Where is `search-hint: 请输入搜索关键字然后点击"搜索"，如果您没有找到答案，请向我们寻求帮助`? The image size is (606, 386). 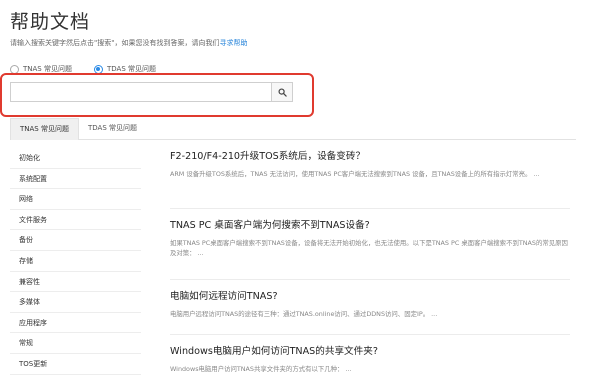 search-hint: 请输入搜索关键字然后点击"搜索"，如果您没有找到答案，请向我们寻求帮助 is located at coordinates (128, 43).